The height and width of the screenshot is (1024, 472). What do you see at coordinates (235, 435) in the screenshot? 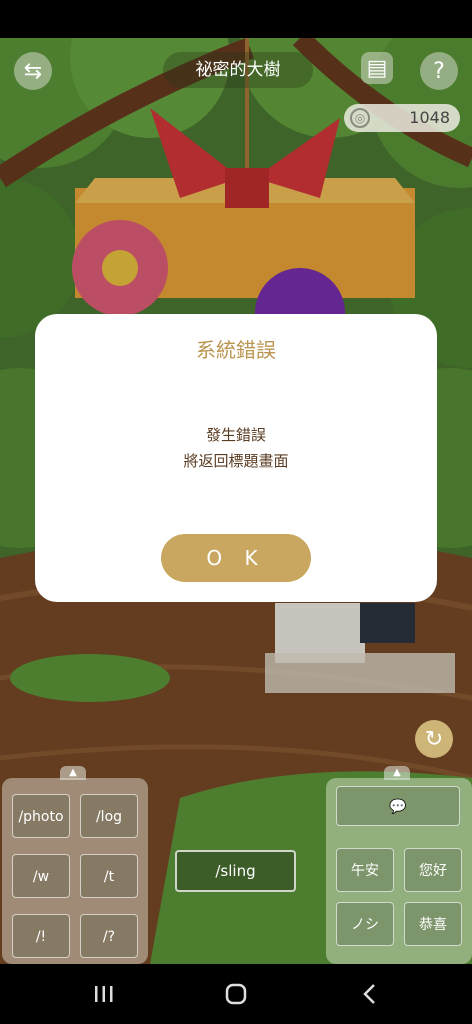
I see `dialog-message-line: 發生錯誤` at bounding box center [235, 435].